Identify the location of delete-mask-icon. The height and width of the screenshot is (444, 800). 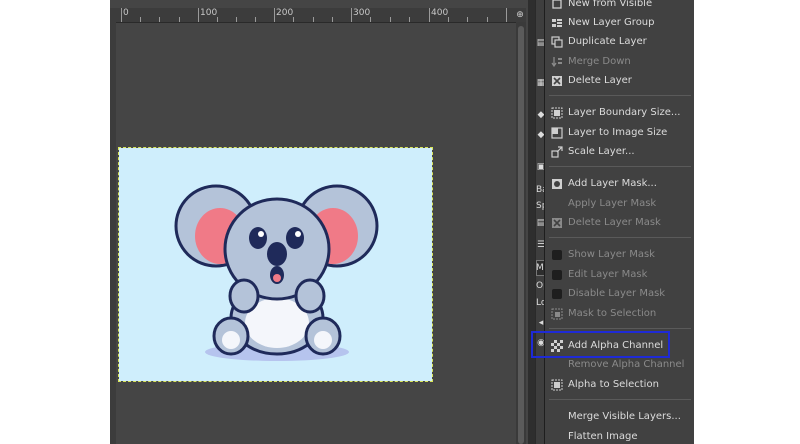
(557, 223).